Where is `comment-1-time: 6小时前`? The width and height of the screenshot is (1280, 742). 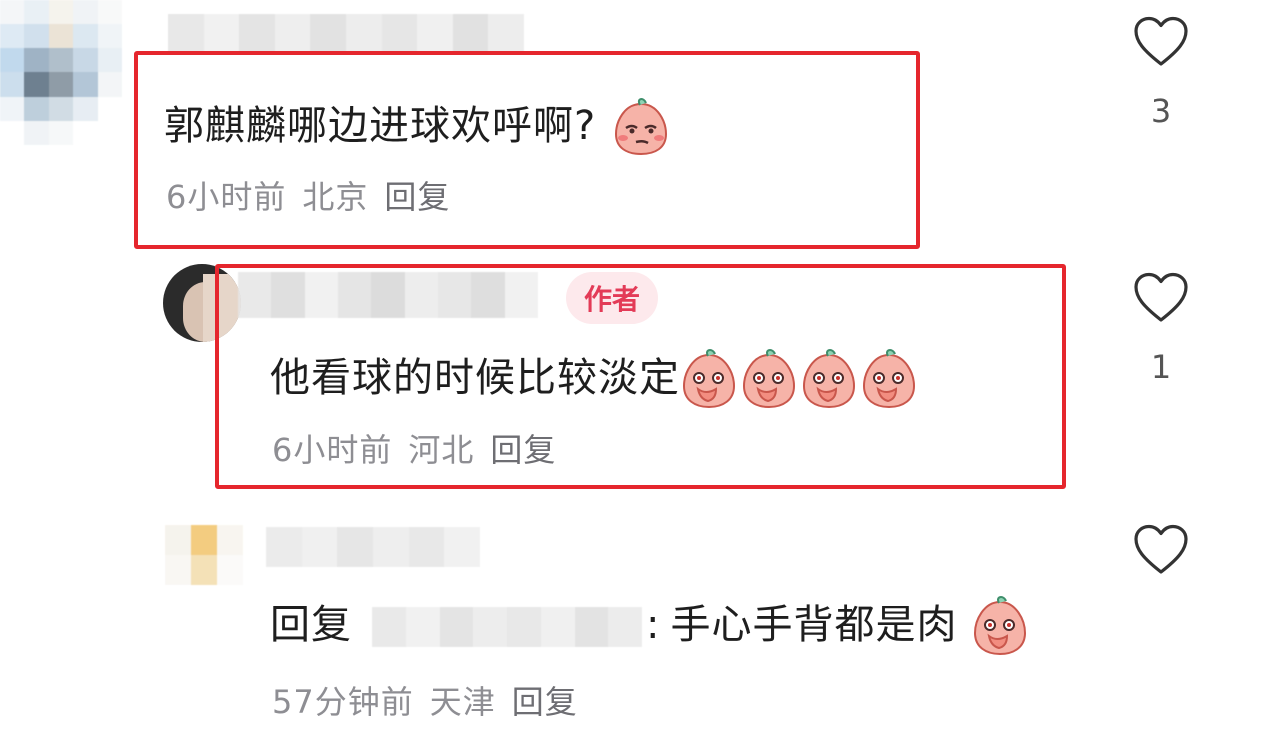
comment-1-time: 6小时前 is located at coordinates (226, 197).